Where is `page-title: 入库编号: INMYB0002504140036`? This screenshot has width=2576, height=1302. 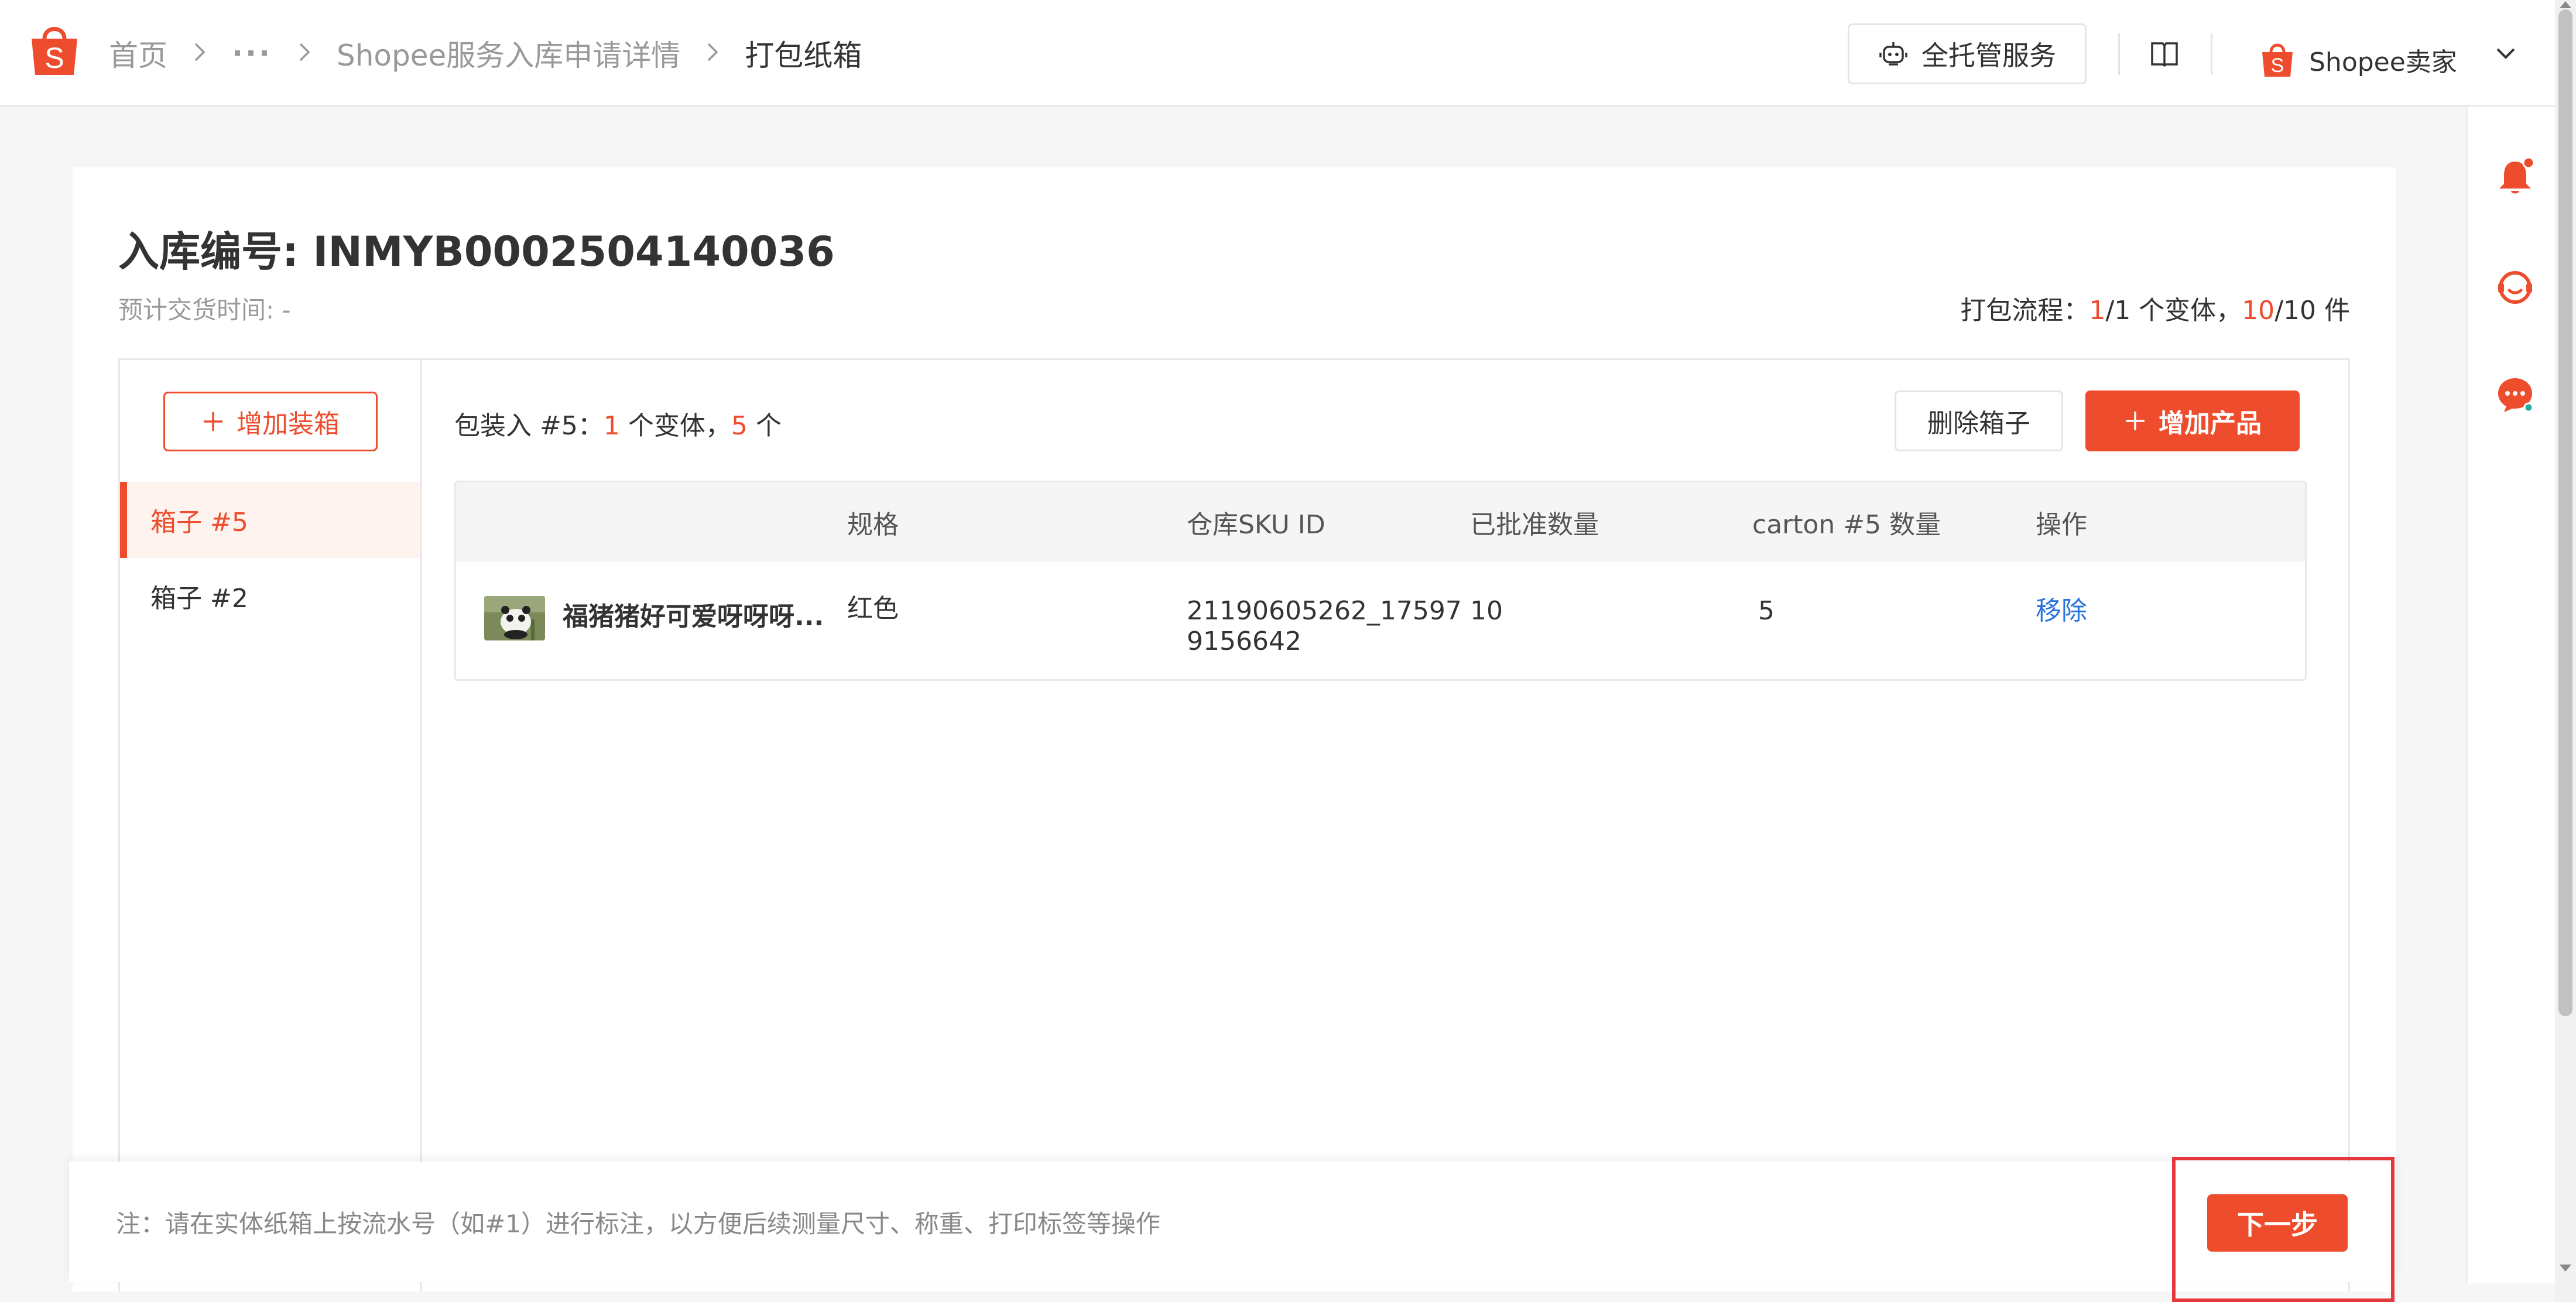
page-title: 入库编号: INMYB0002504140036 is located at coordinates (476, 252).